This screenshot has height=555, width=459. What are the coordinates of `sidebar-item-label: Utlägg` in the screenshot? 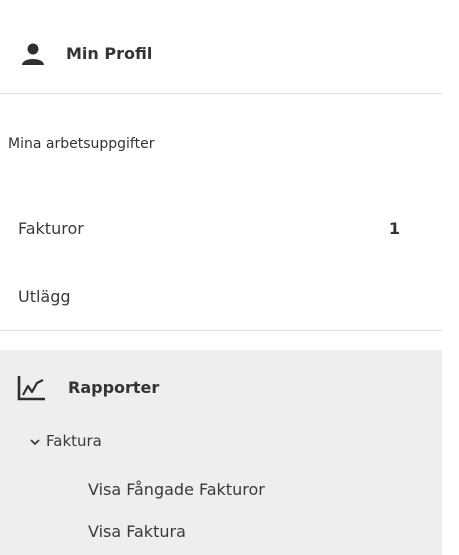 It's located at (44, 296).